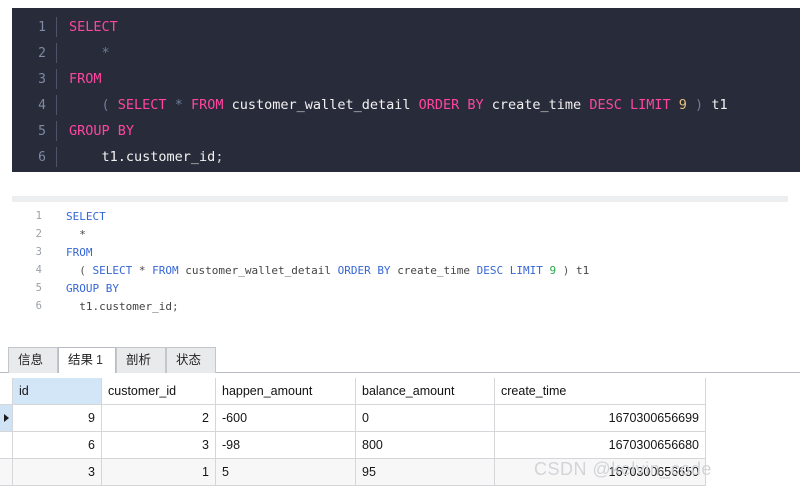 The width and height of the screenshot is (800, 502). Describe the element at coordinates (42, 53) in the screenshot. I see `line-number: 2` at that location.